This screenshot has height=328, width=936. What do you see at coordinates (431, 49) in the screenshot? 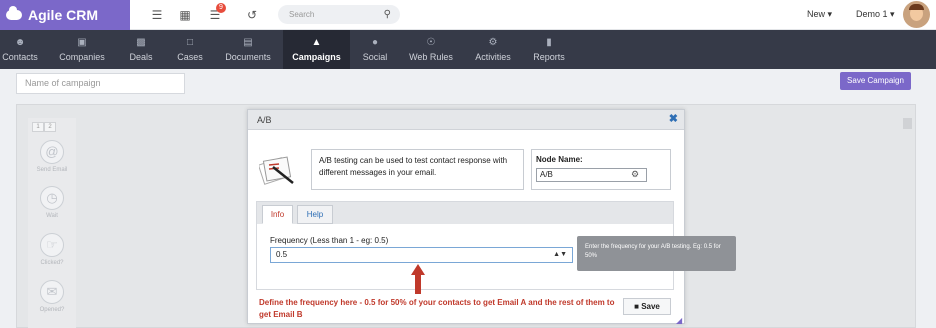
I see `nav-item-web-rules: ☉ Web Rules` at bounding box center [431, 49].